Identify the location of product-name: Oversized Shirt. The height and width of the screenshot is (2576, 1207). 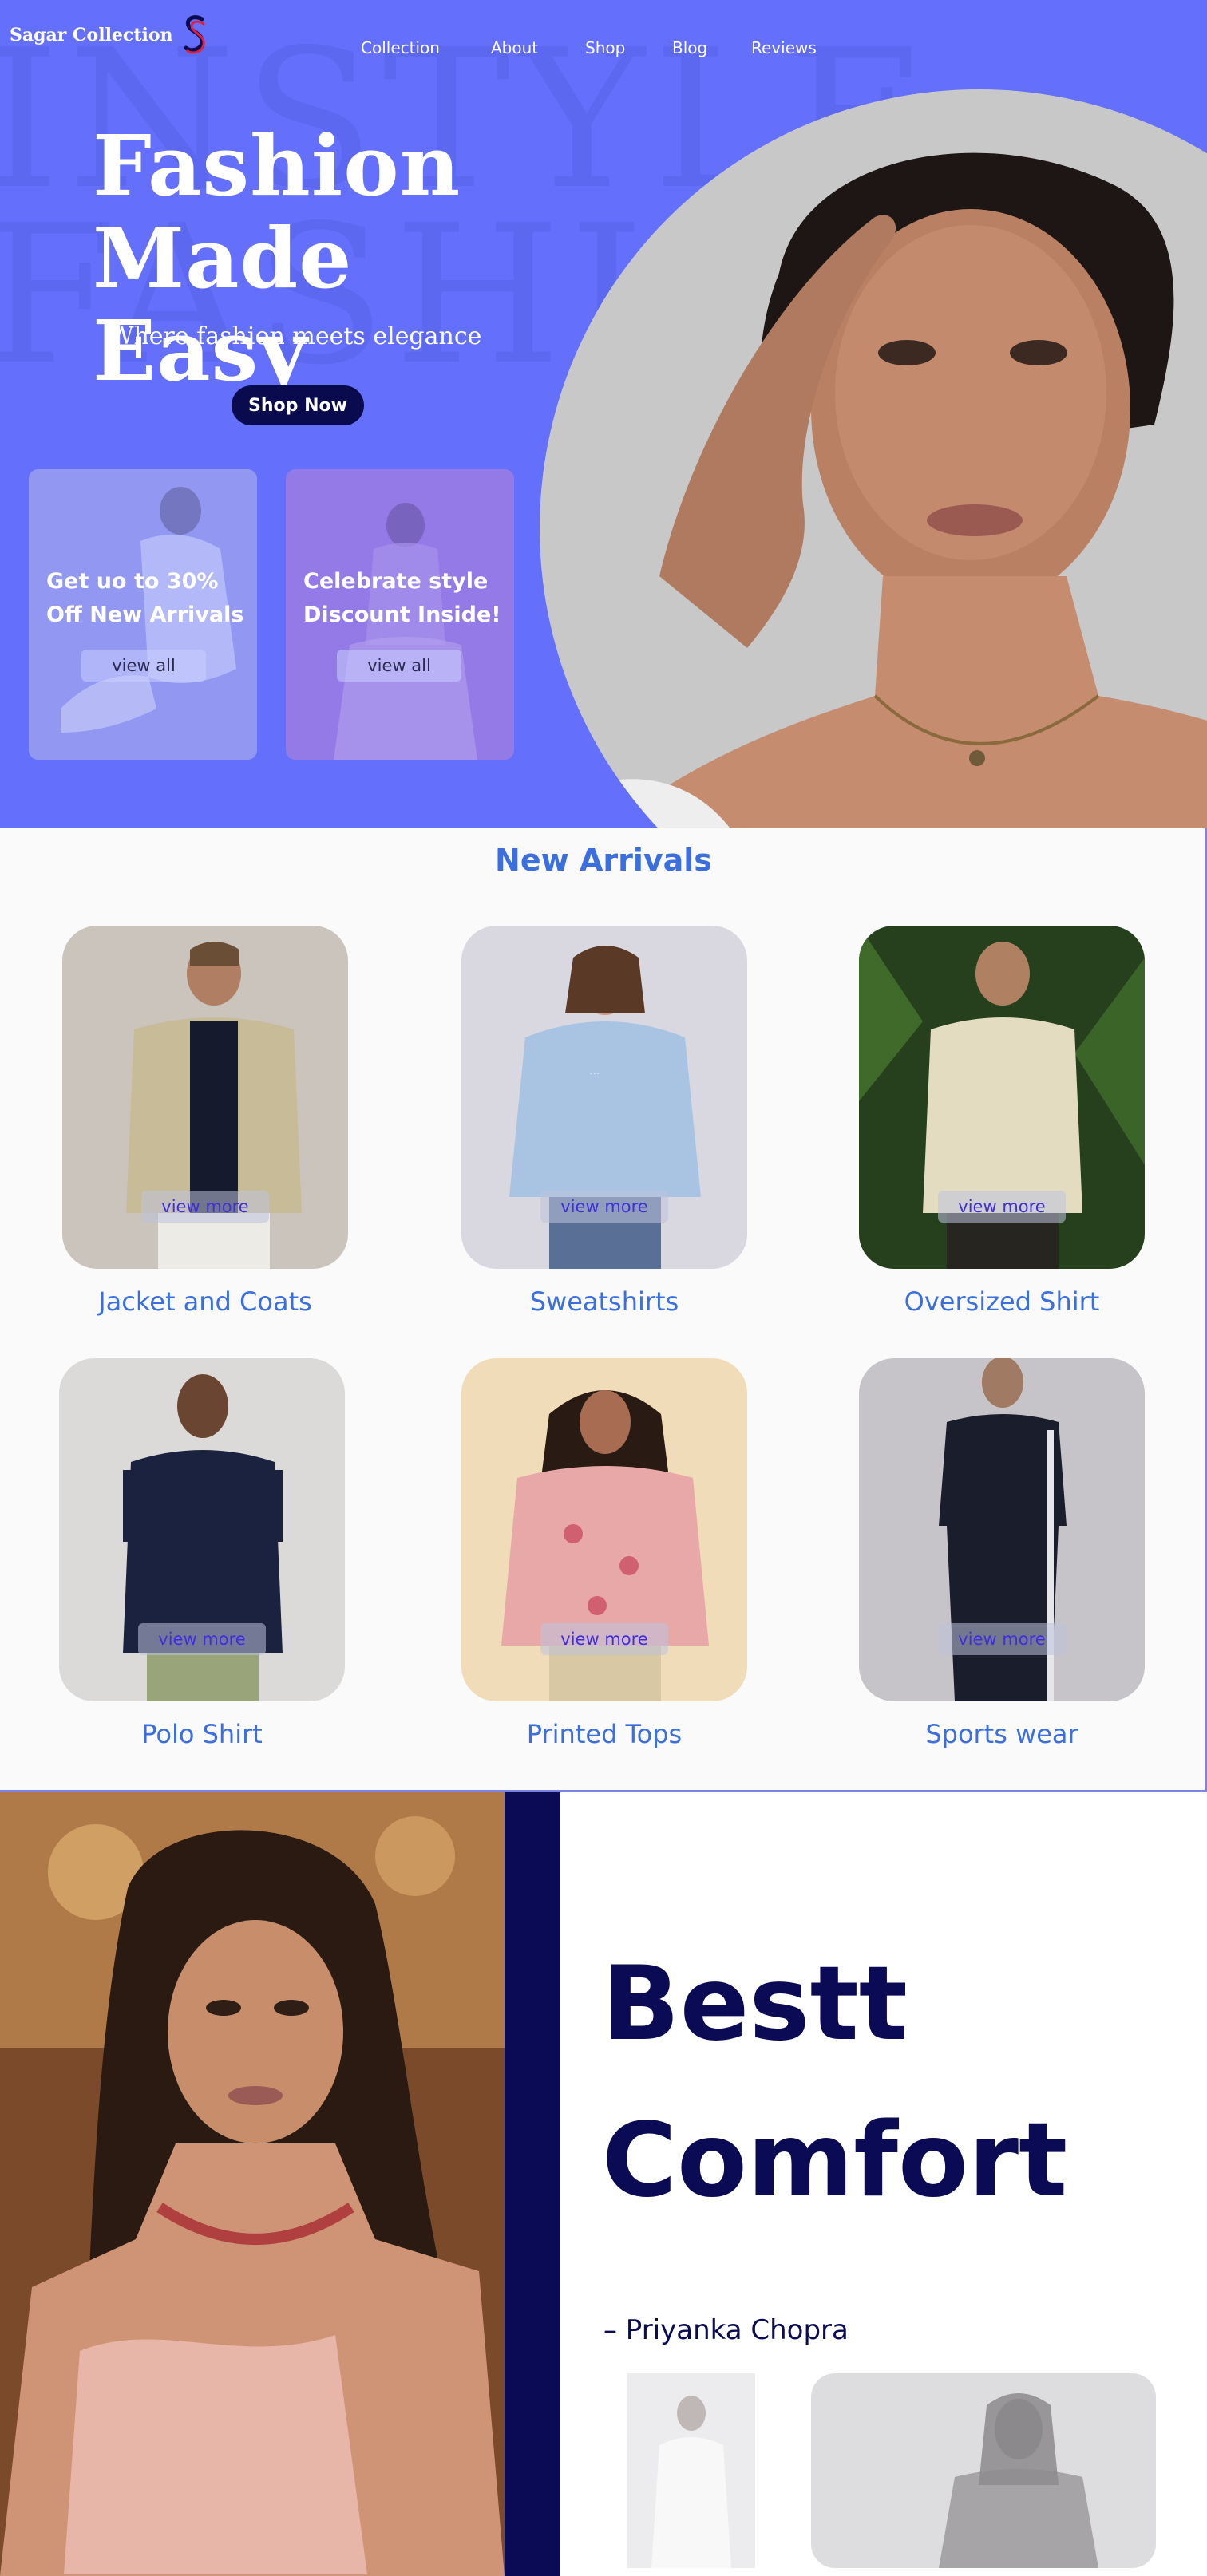
(1002, 1301).